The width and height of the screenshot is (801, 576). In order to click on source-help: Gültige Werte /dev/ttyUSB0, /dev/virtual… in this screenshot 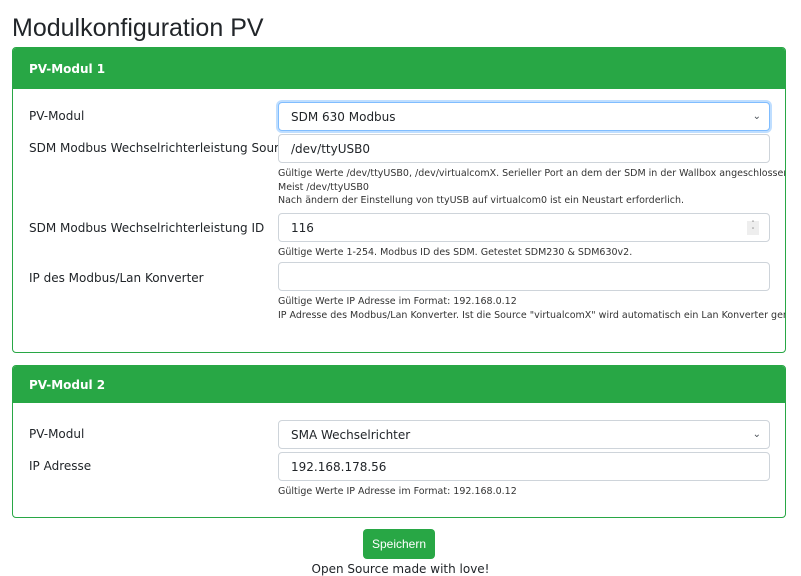, I will do `click(532, 187)`.